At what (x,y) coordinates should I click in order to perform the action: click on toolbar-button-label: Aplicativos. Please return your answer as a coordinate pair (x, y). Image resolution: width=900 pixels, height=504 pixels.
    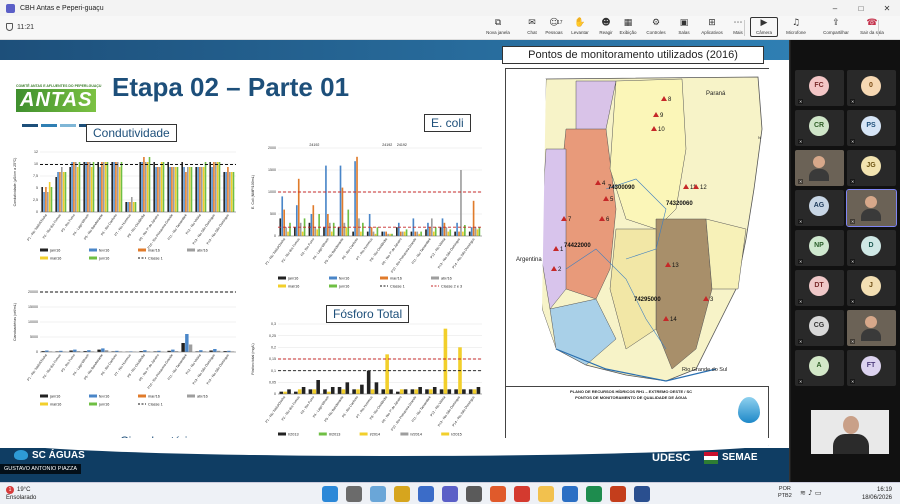
    Looking at the image, I should click on (712, 32).